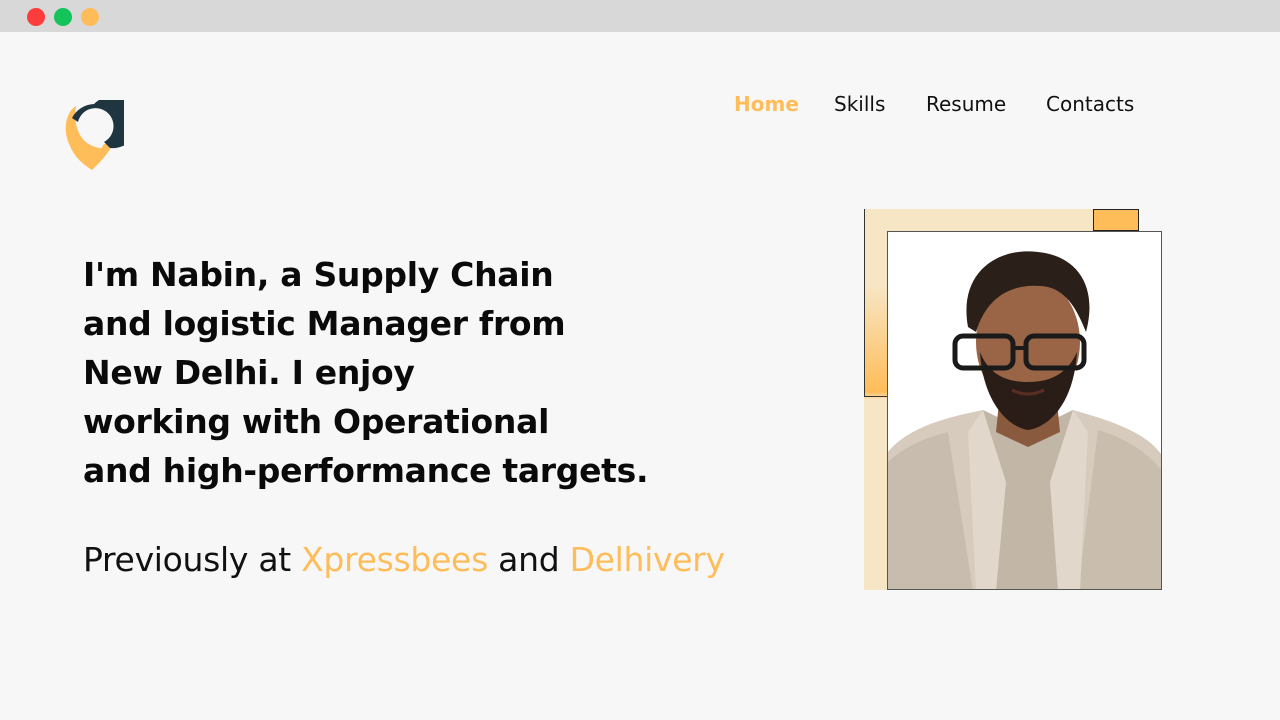  I want to click on person-portrait-illustration, so click(1024, 420).